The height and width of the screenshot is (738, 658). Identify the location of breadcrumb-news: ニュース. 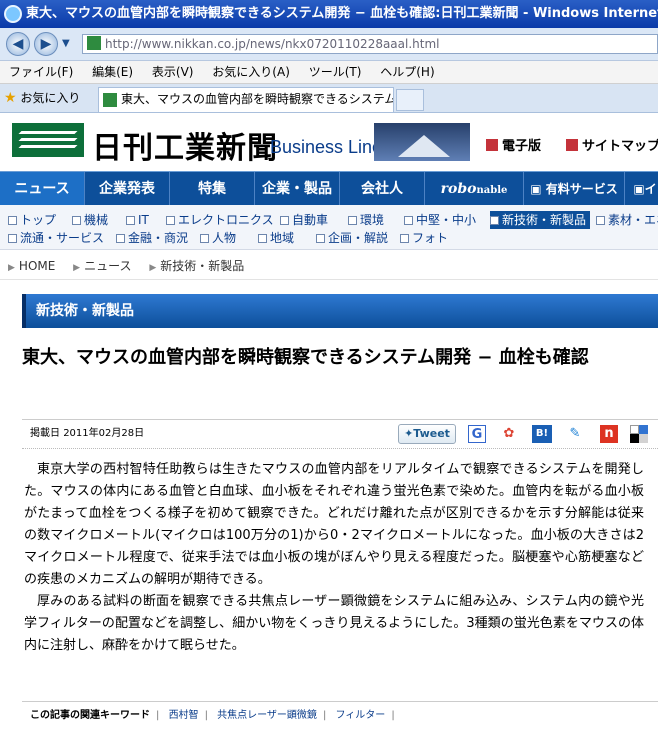
(107, 266).